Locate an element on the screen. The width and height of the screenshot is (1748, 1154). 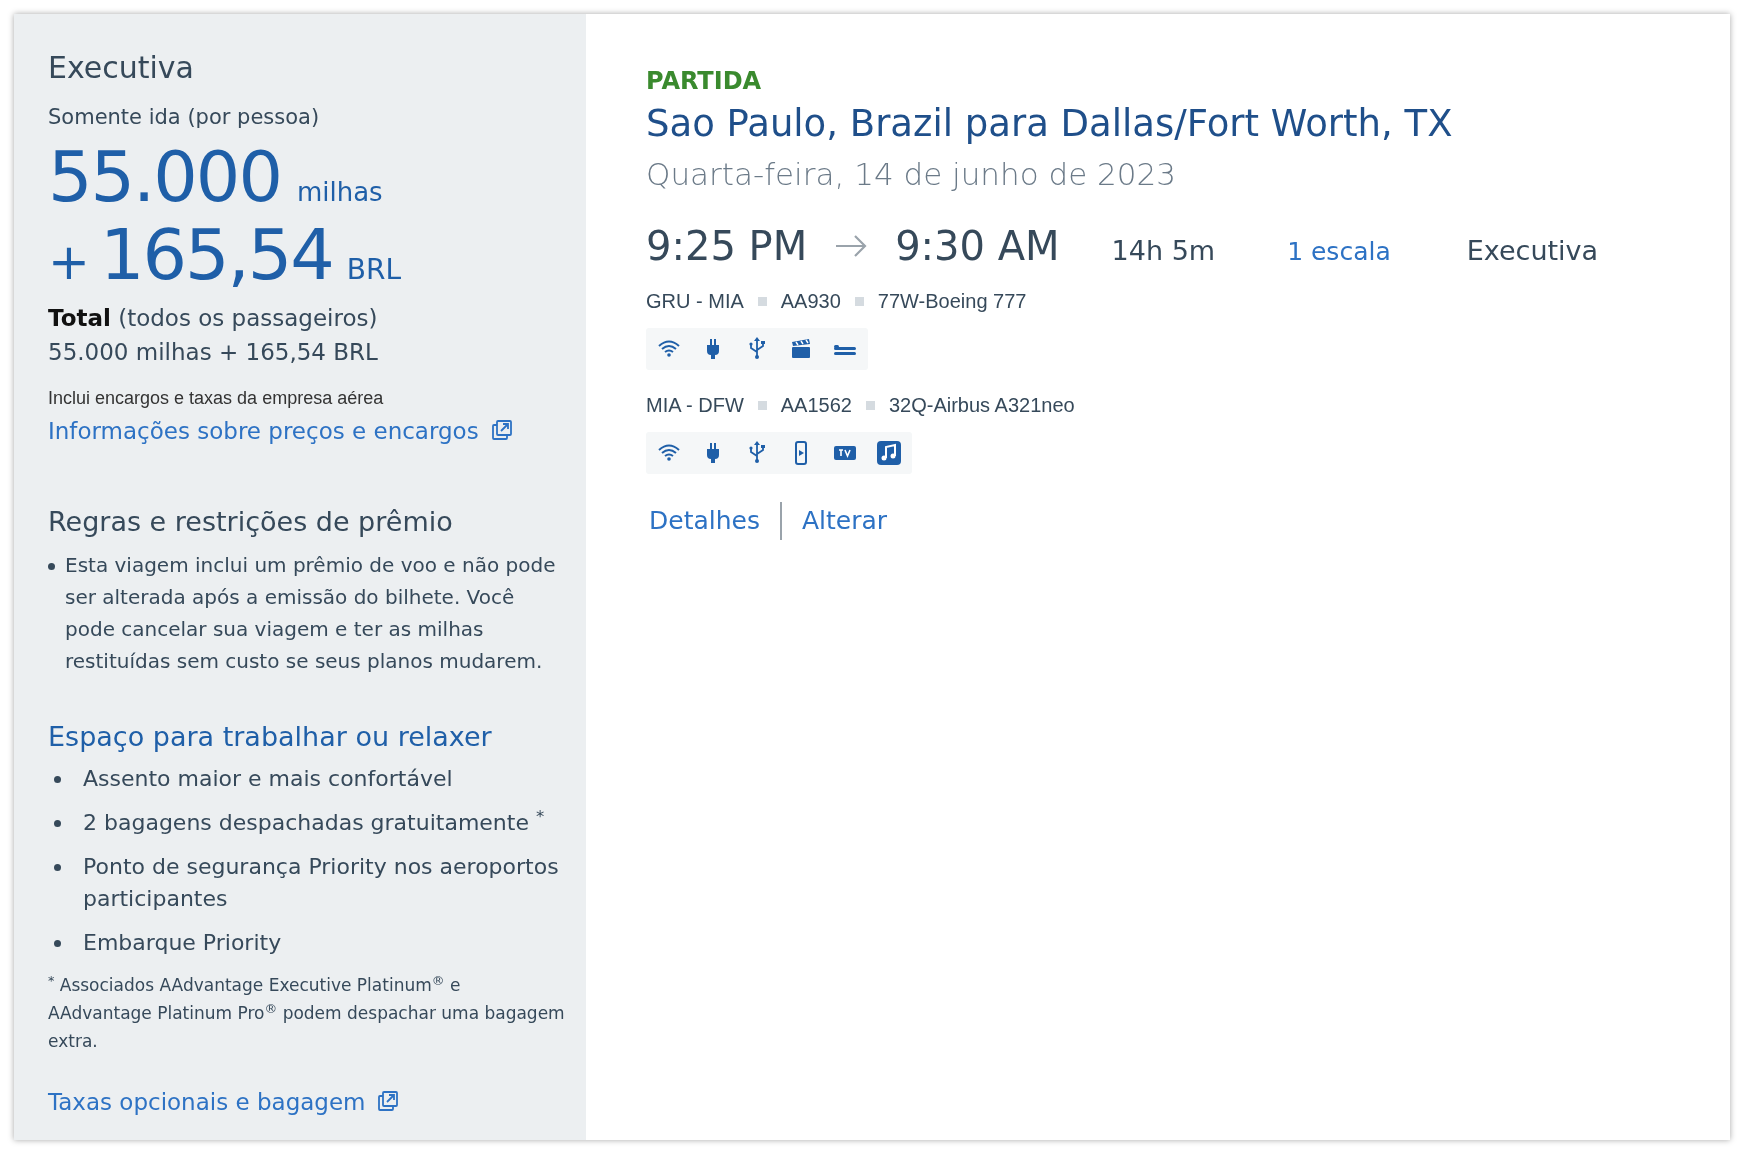
total-note: (todos os passageiros) is located at coordinates (248, 317).